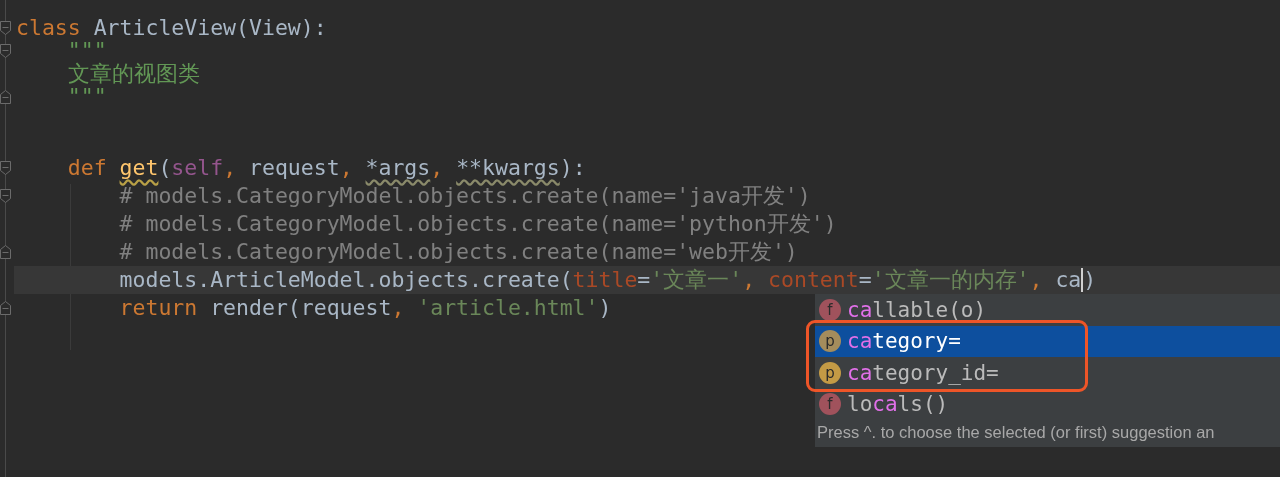 This screenshot has width=1280, height=477. I want to click on code-line: class ArticleView(View):, so click(171, 27).